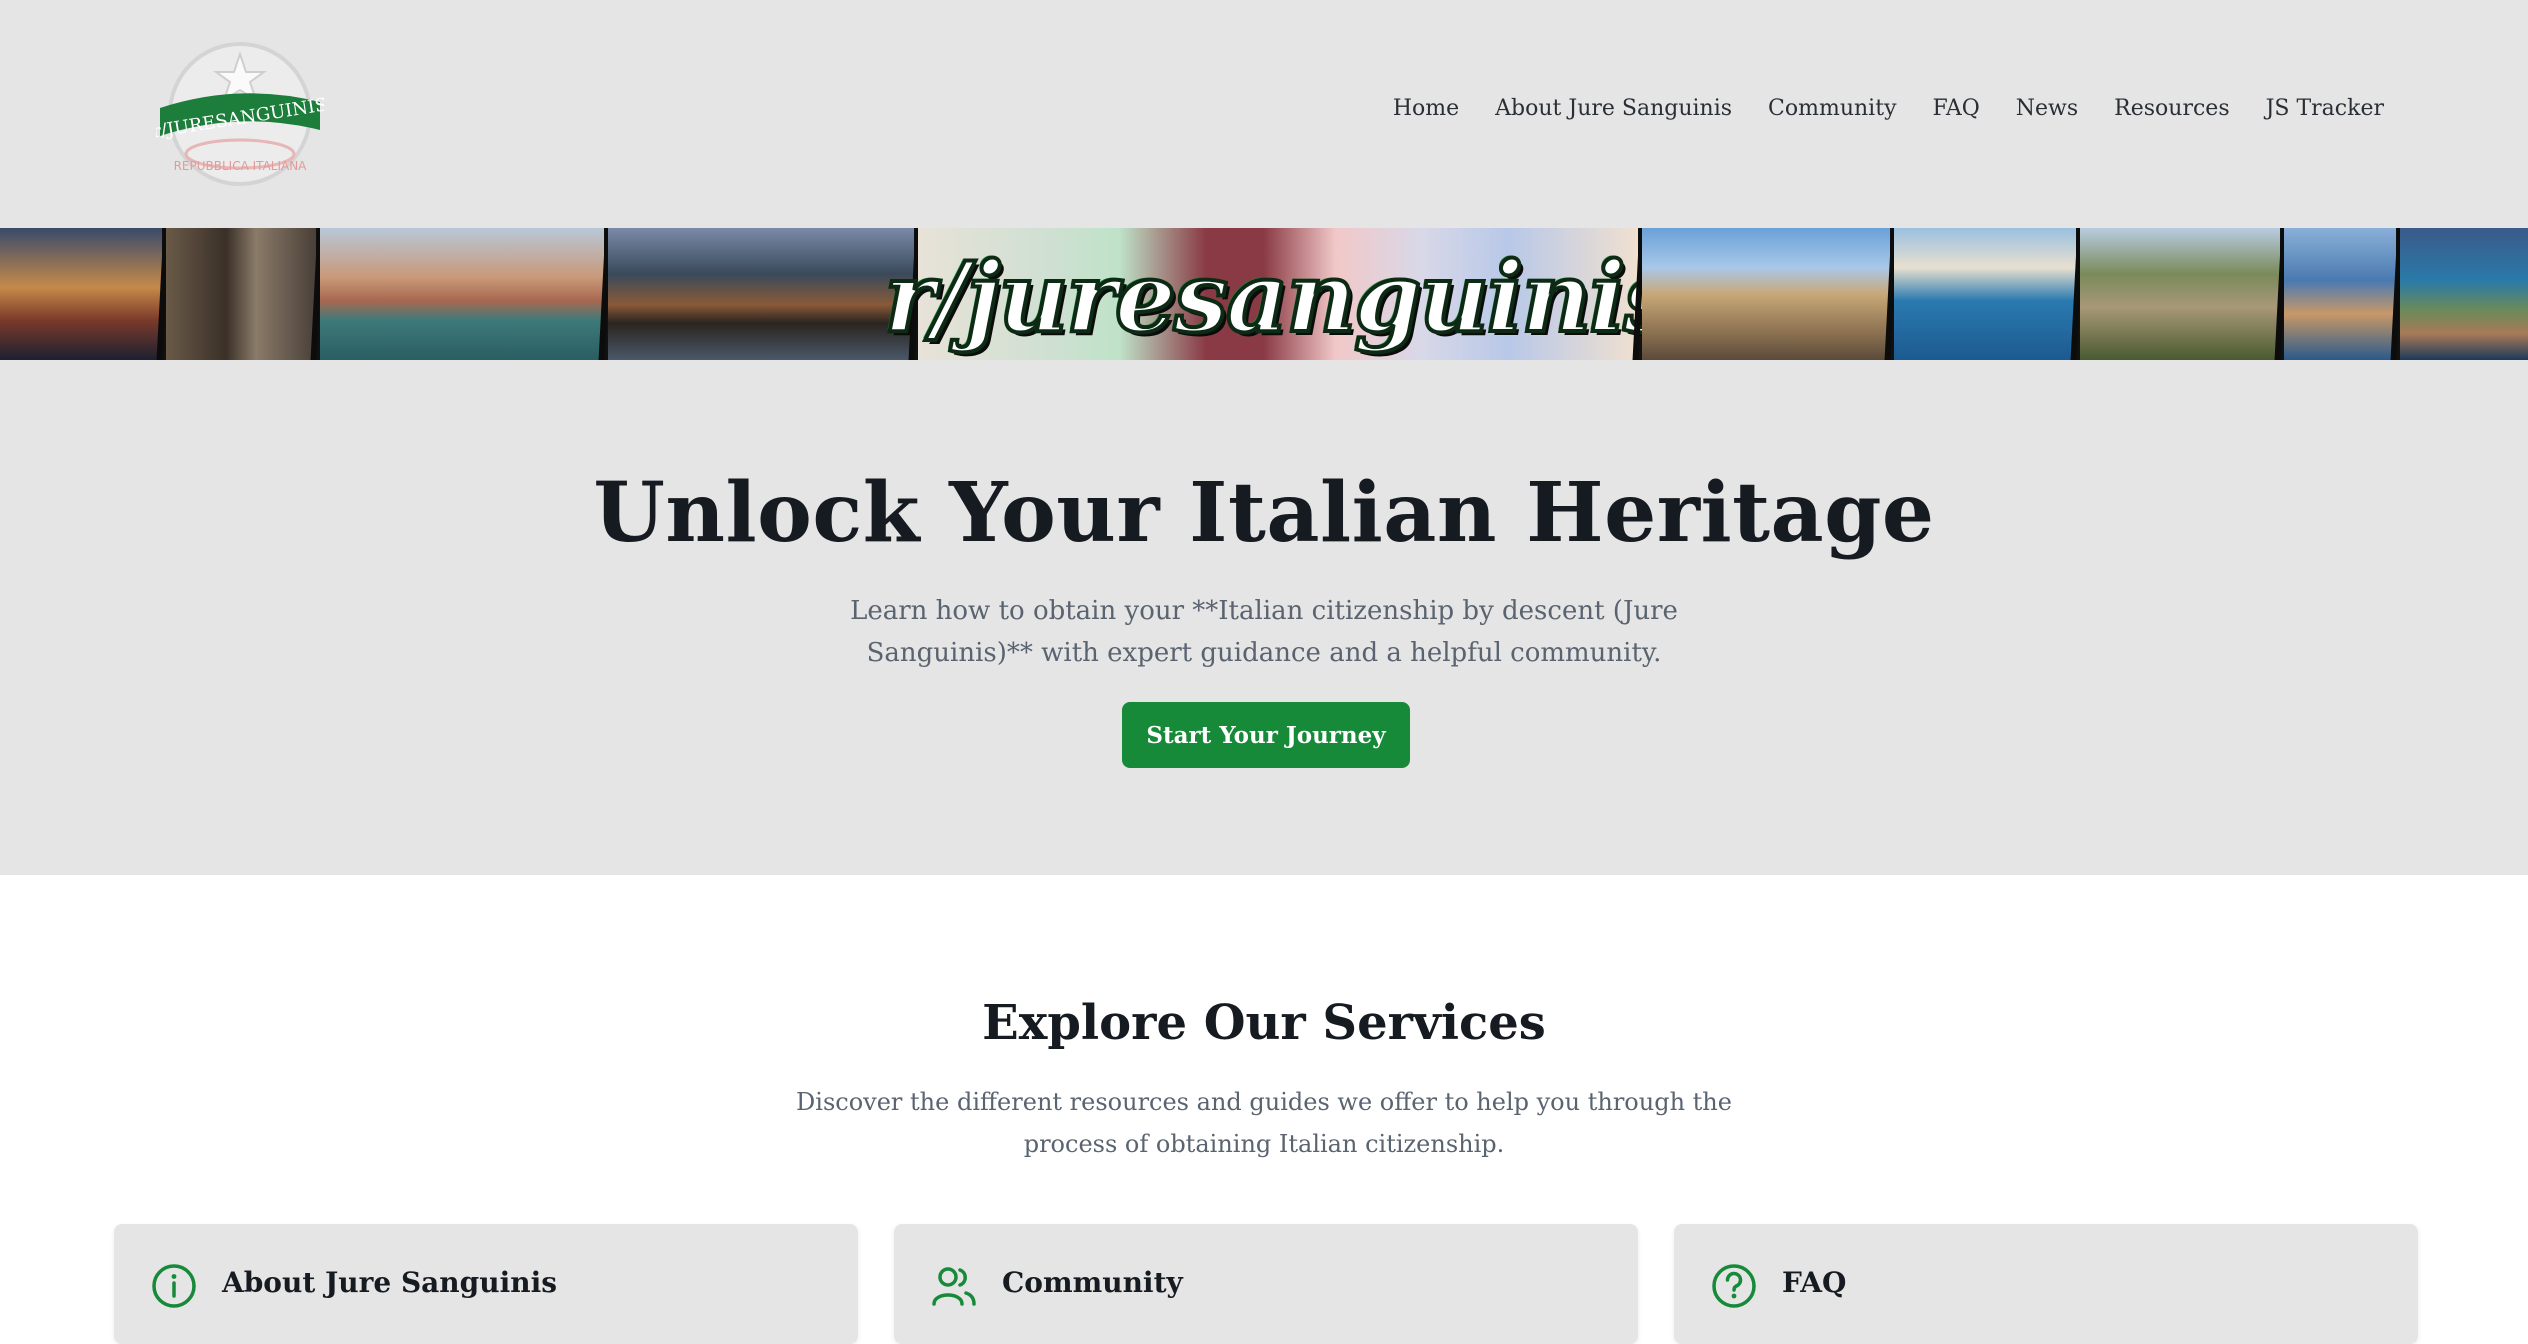 This screenshot has width=2528, height=1344. Describe the element at coordinates (1281, 297) in the screenshot. I see `banner-title: r/juresanguinis` at that location.